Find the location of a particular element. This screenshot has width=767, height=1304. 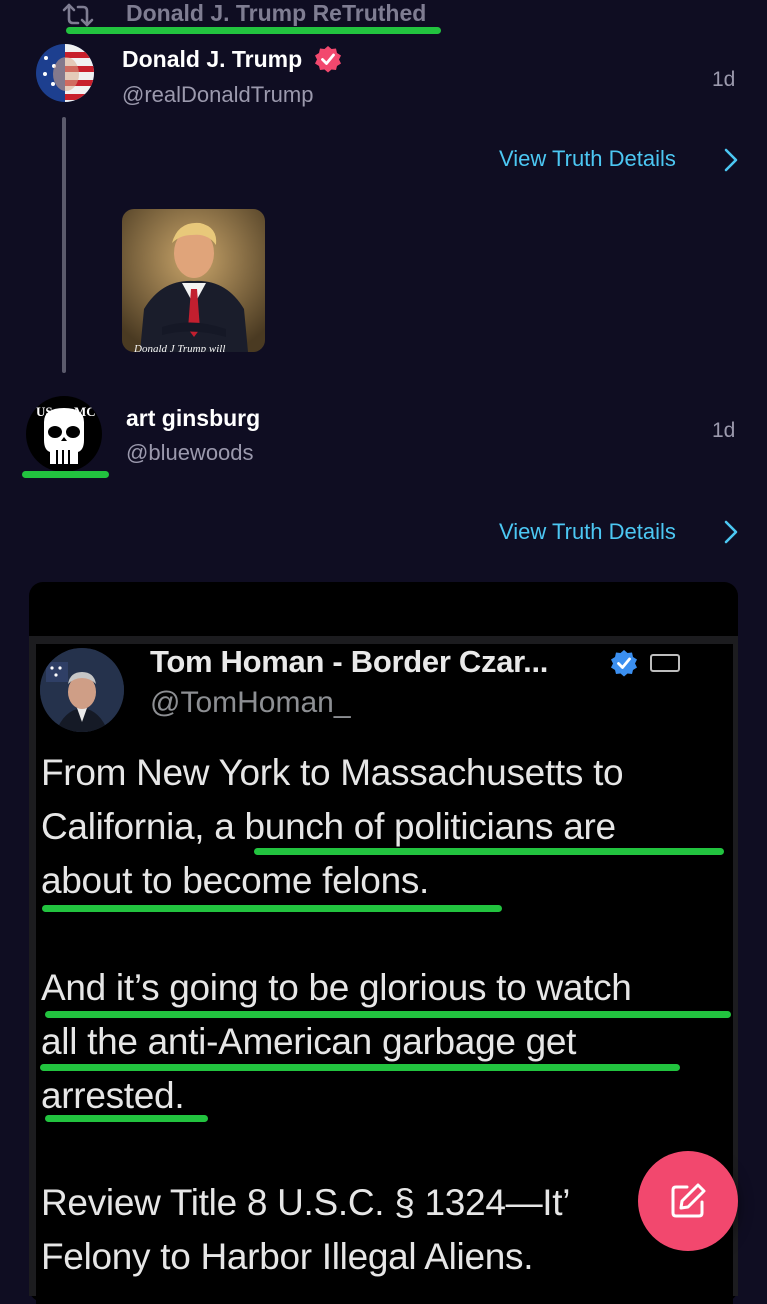

embedded-tweet-handle: @TomHoman_ is located at coordinates (250, 702).